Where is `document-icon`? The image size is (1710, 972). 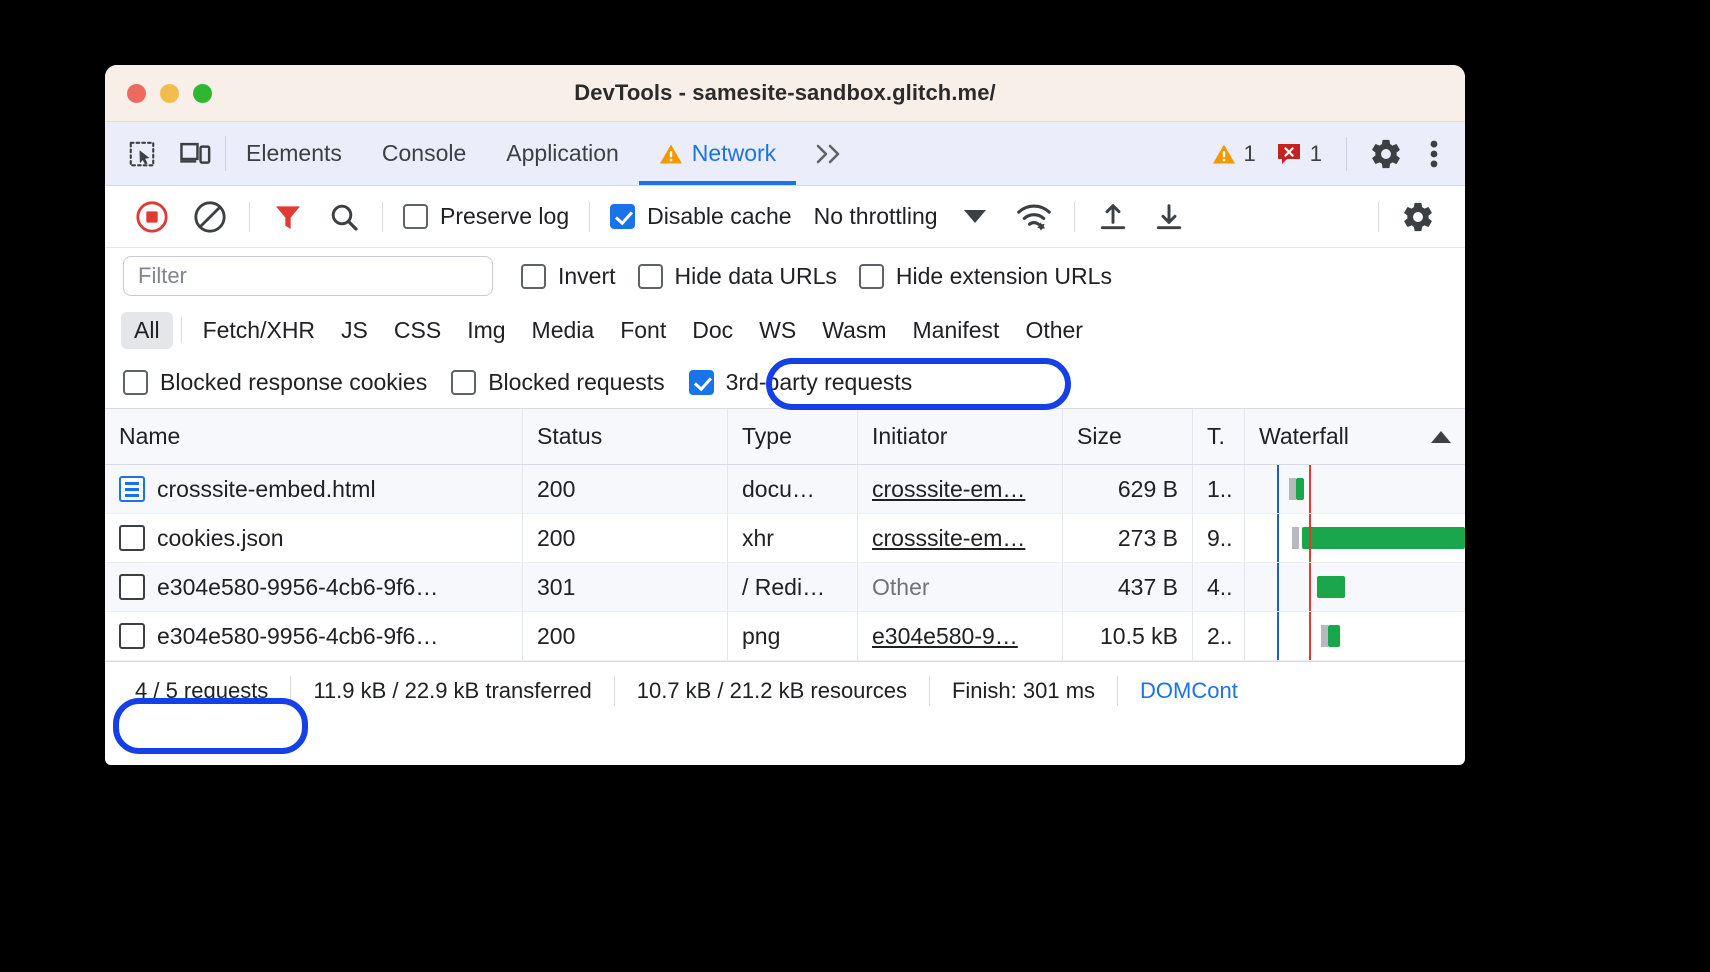
document-icon is located at coordinates (132, 489).